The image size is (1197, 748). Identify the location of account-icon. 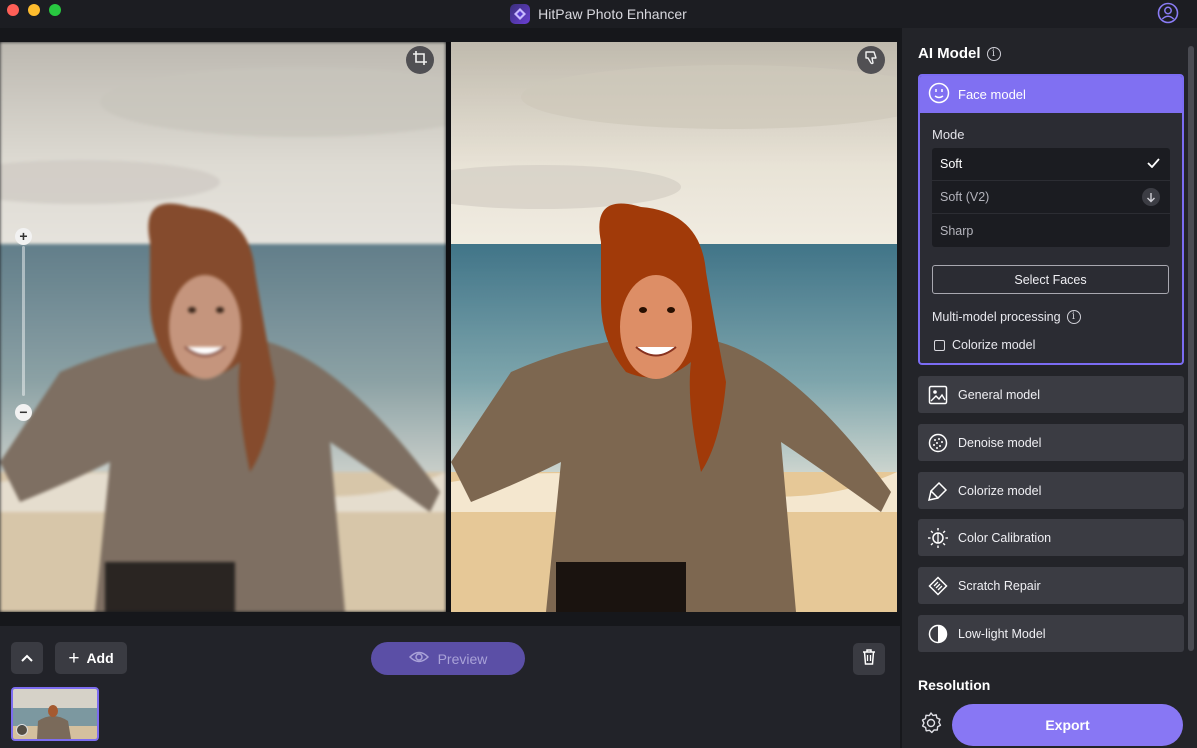
(1168, 13).